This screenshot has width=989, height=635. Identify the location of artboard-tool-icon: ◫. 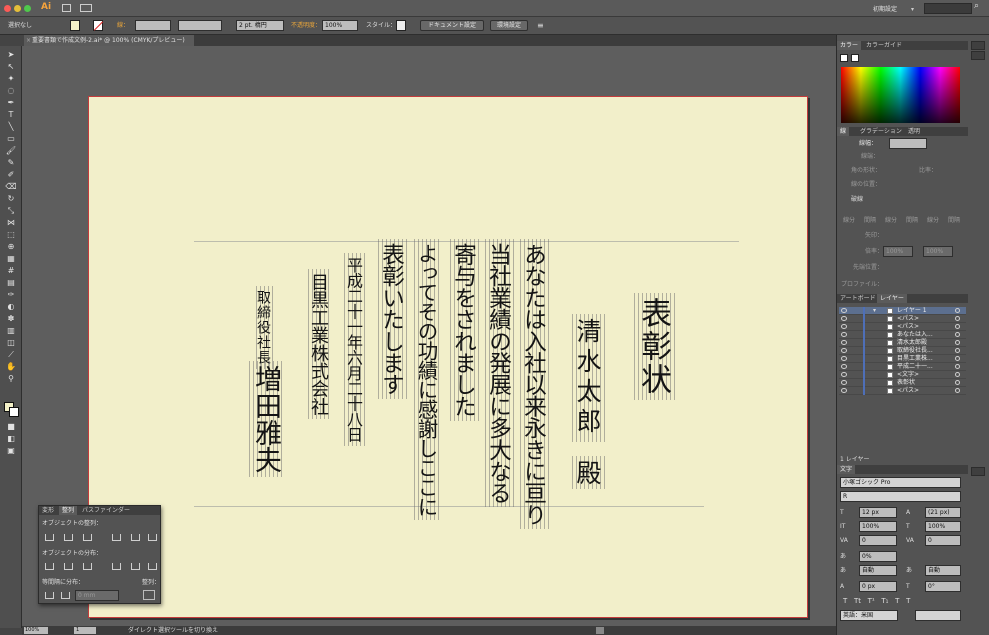
(11, 343).